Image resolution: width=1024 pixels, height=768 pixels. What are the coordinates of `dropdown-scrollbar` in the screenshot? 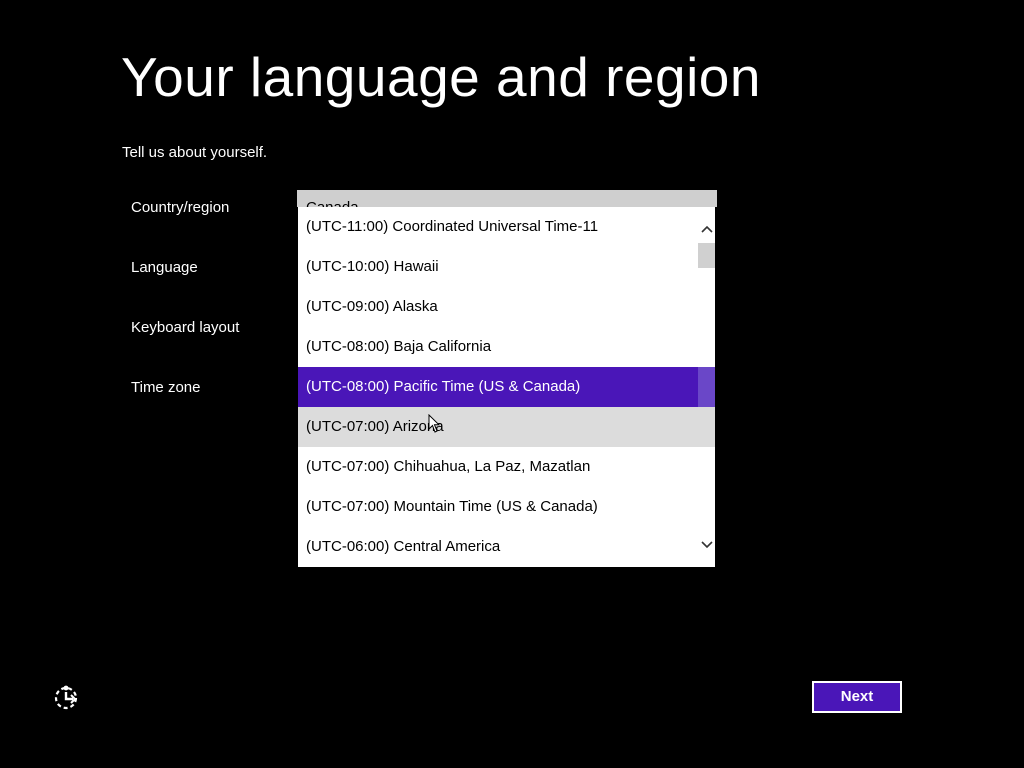 It's located at (706, 387).